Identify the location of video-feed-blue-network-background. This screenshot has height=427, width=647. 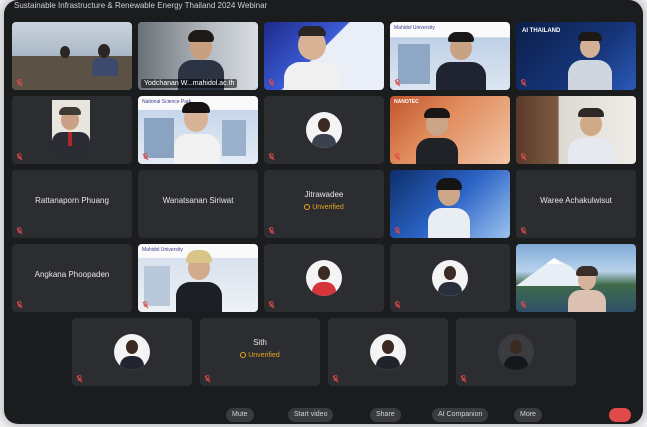
(450, 204).